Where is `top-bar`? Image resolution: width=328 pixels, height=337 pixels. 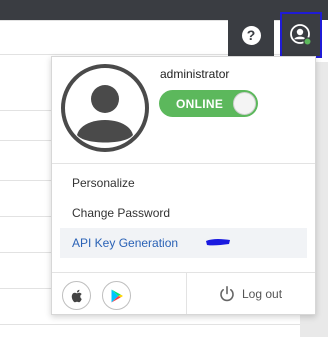
top-bar is located at coordinates (164, 10).